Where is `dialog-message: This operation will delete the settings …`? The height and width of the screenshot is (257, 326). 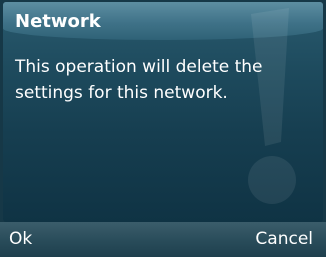
dialog-message: This operation will delete the settings … is located at coordinates (139, 80).